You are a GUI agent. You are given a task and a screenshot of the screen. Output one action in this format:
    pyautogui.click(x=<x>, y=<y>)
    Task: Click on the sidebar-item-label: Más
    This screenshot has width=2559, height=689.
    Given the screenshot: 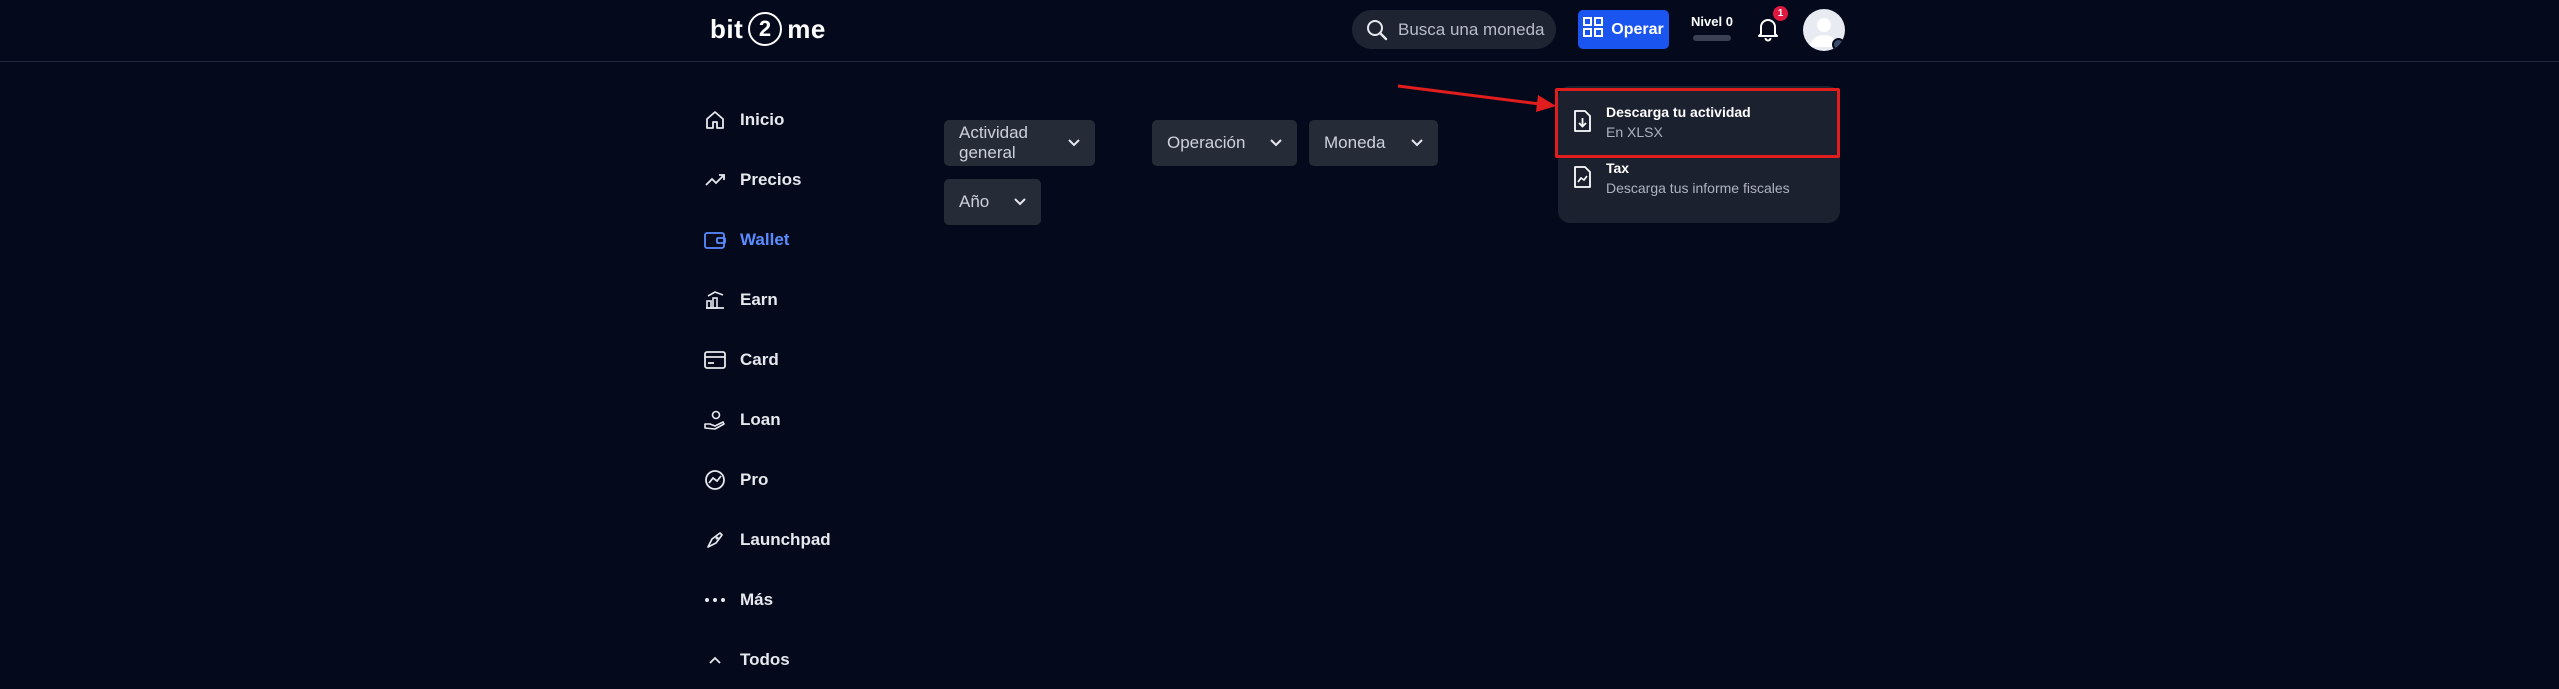 What is the action you would take?
    pyautogui.click(x=757, y=599)
    